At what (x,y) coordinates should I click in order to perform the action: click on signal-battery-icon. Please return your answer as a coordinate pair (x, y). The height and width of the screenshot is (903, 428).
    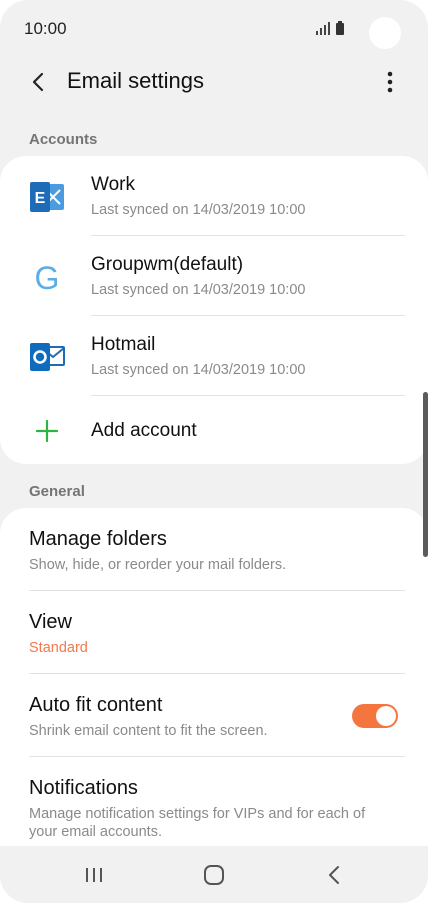
    Looking at the image, I should click on (330, 28).